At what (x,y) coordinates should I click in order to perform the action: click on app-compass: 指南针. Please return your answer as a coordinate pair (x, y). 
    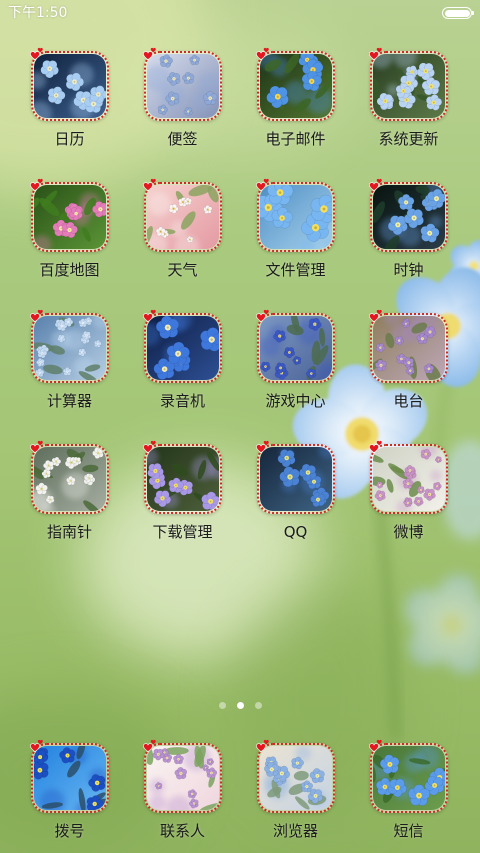
    Looking at the image, I should click on (69, 507).